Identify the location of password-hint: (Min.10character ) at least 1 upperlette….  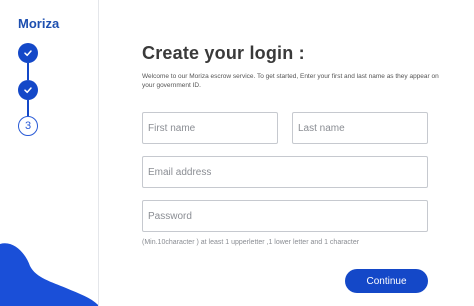
(251, 242).